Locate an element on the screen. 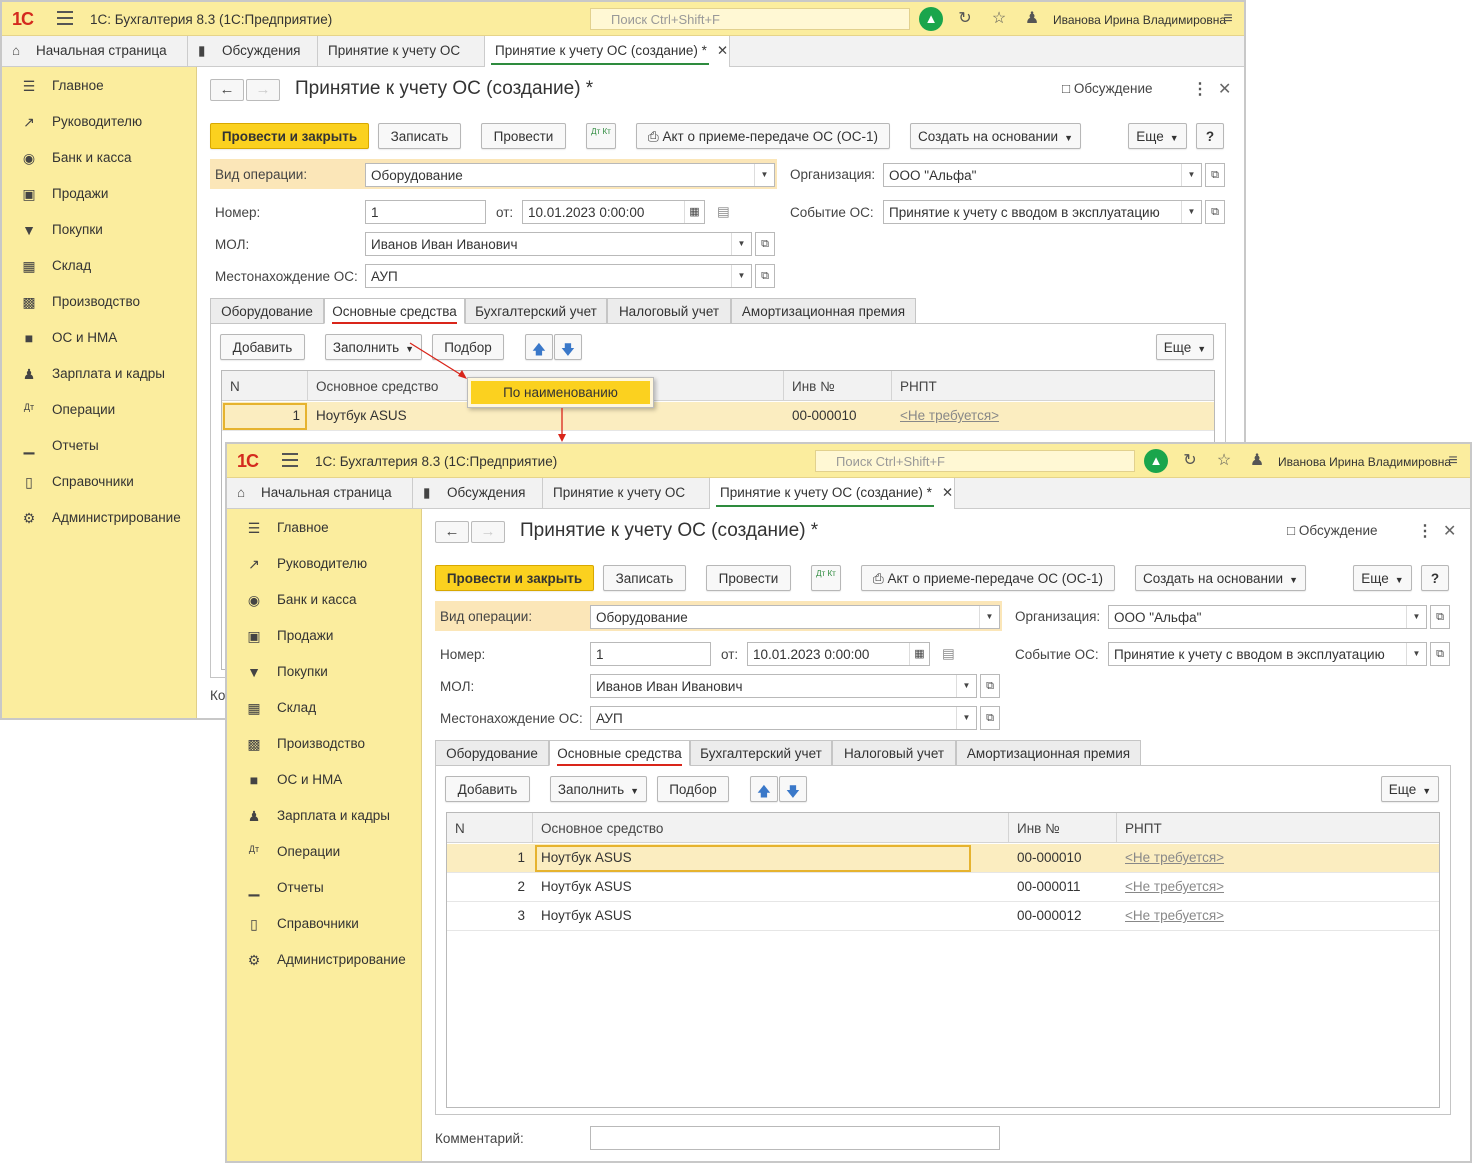  sidebar-item-sales: ▣ Продажи is located at coordinates (99, 195).